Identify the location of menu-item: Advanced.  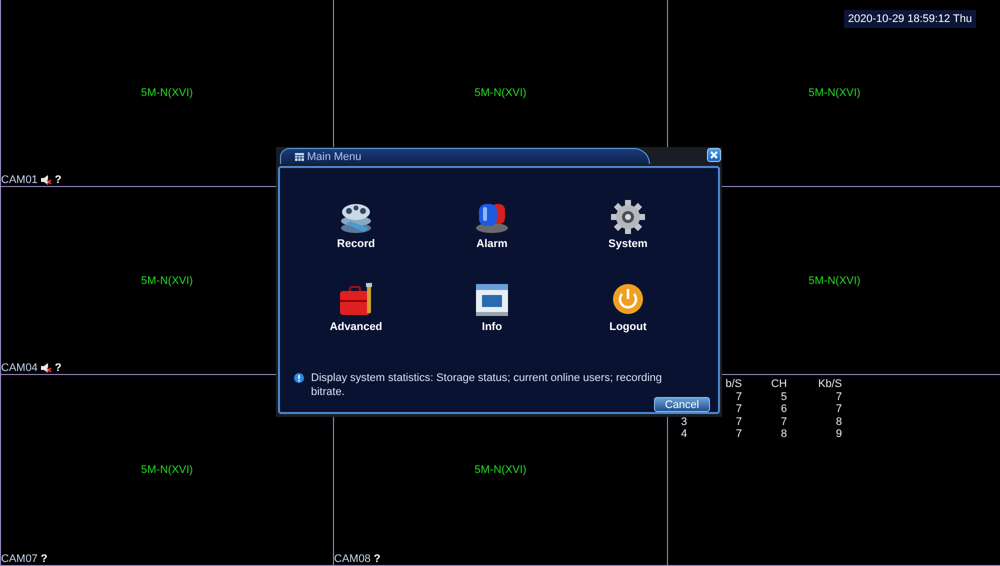
(356, 311).